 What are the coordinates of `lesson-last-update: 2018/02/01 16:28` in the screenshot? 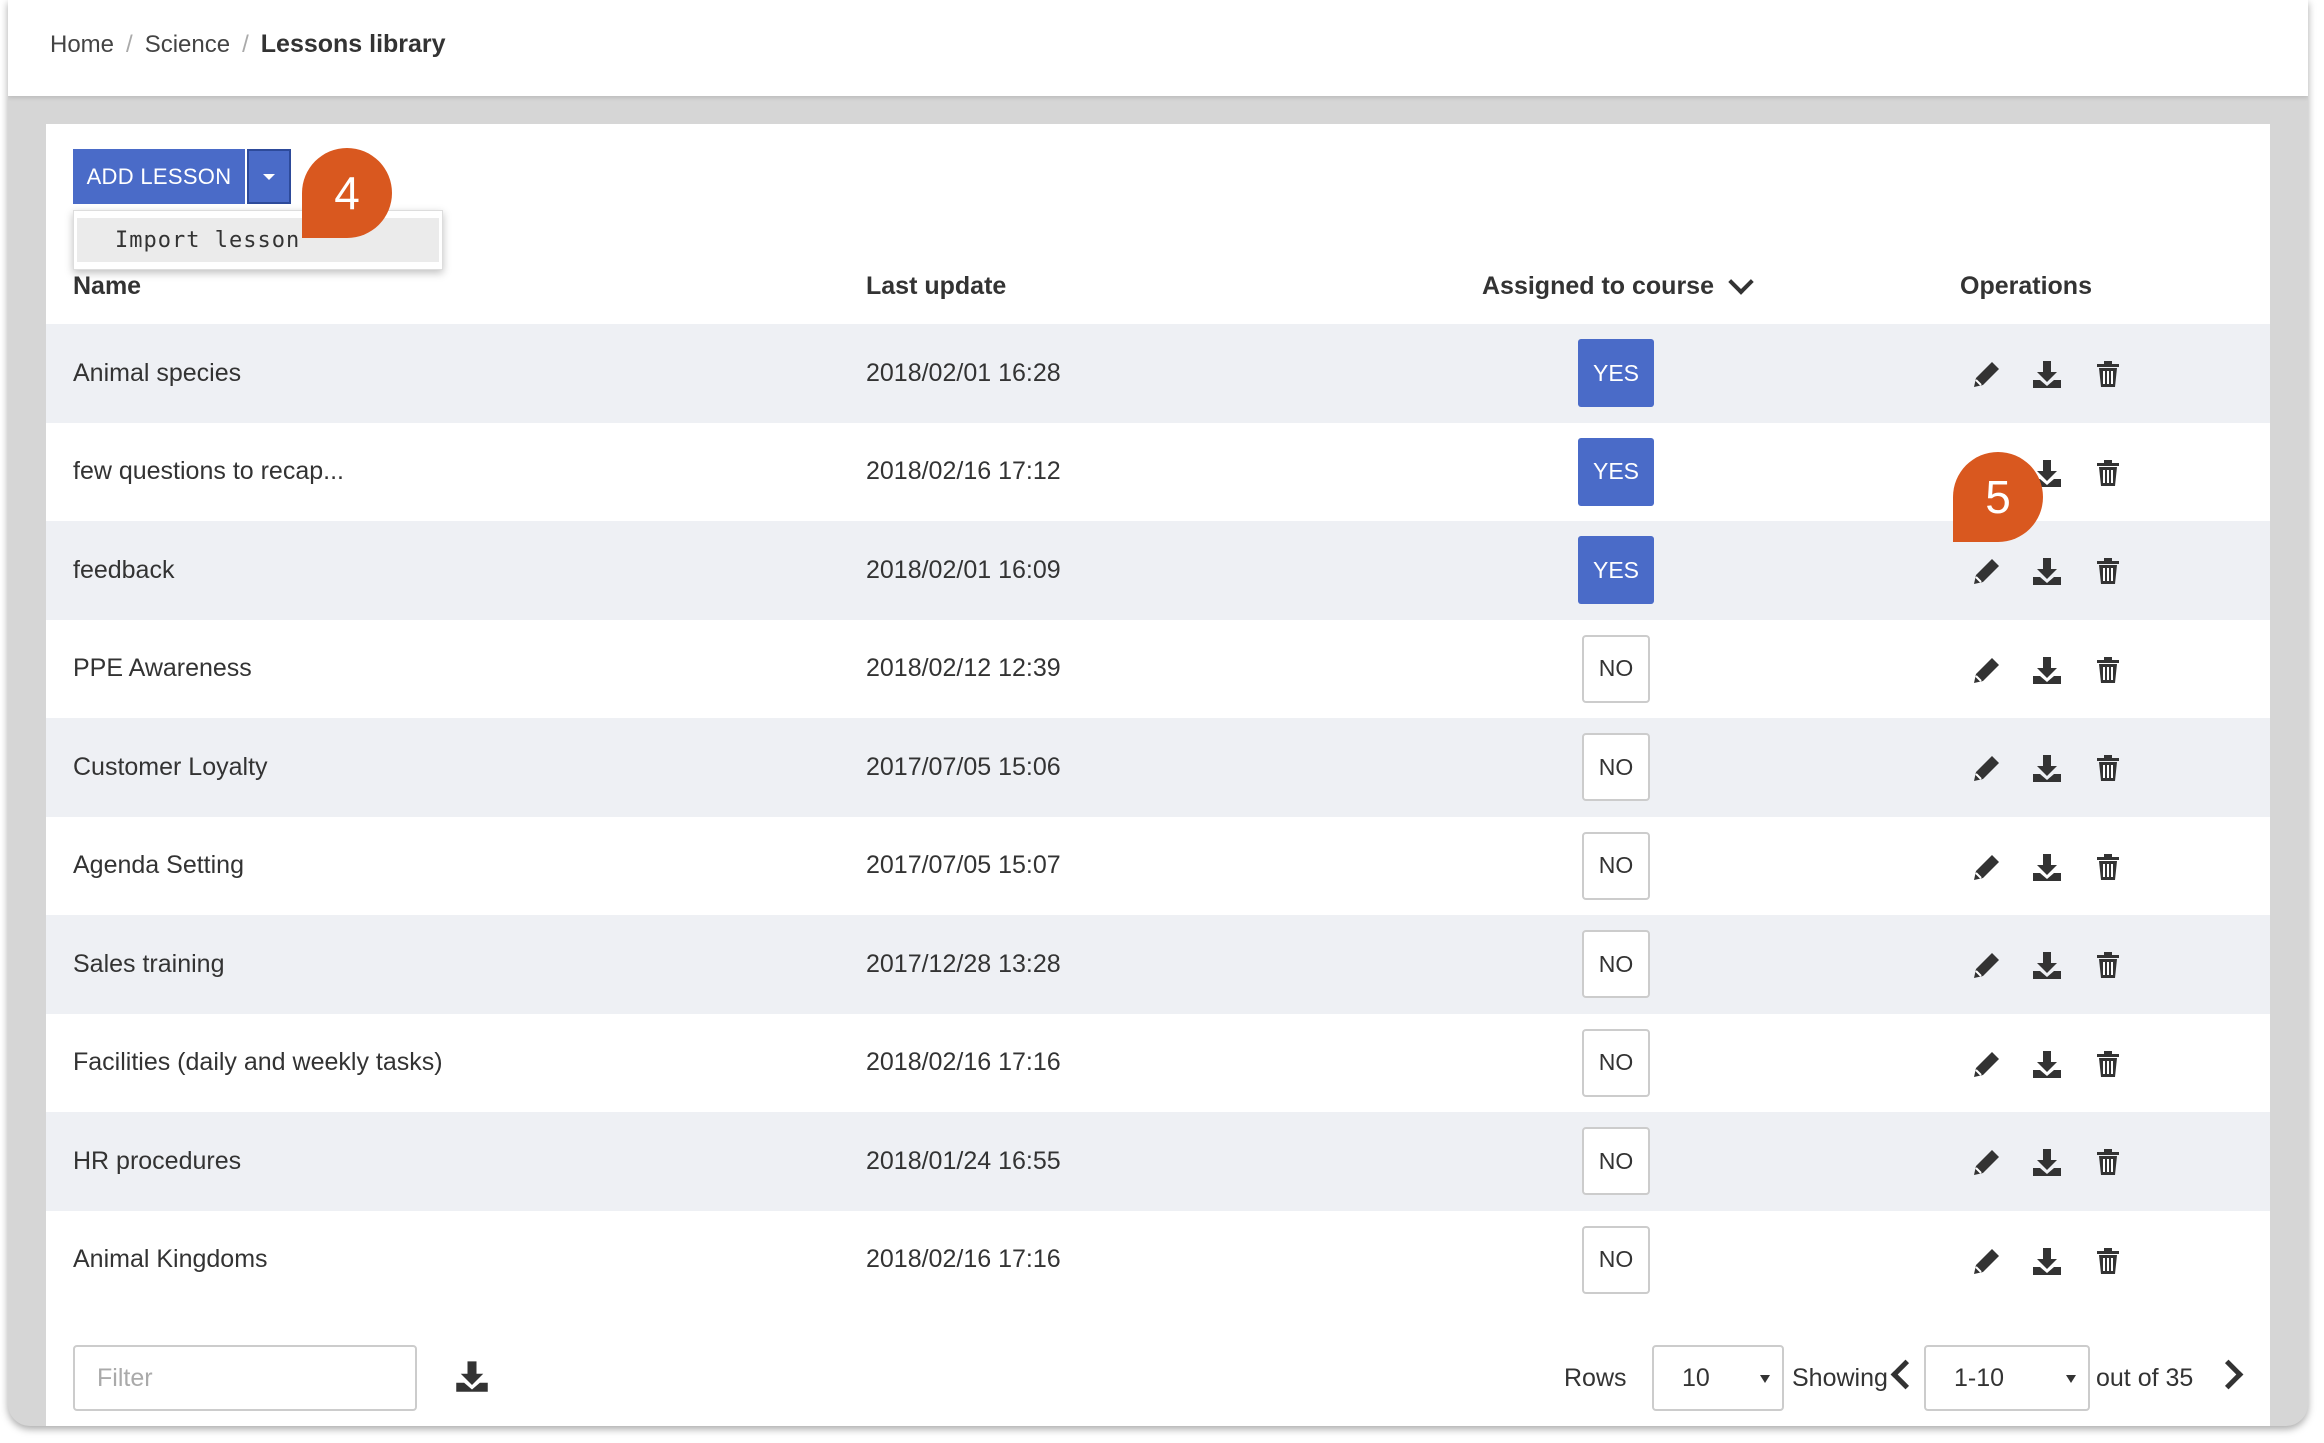 It's located at (963, 372).